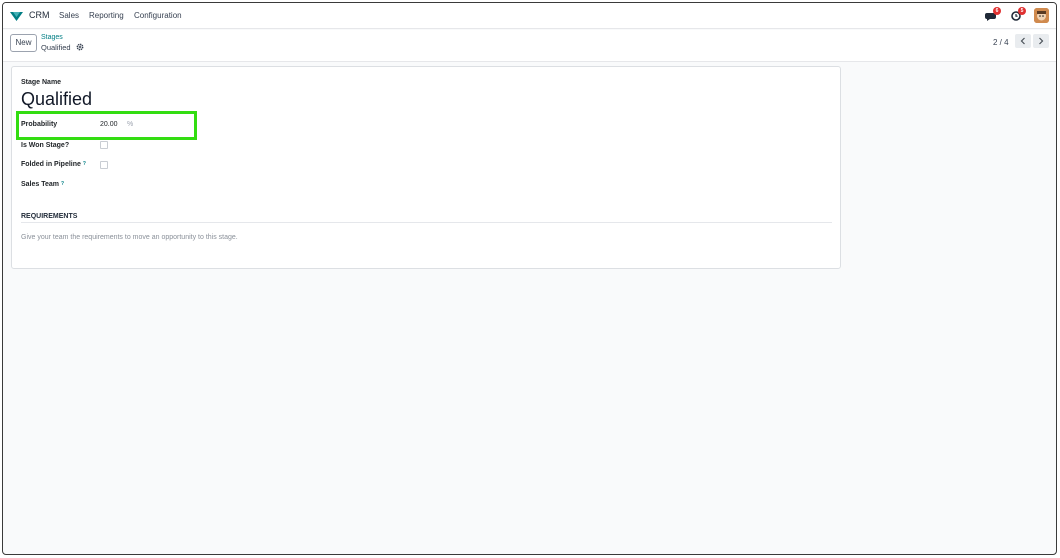 This screenshot has height=558, width=1060. Describe the element at coordinates (1041, 15) in the screenshot. I see `user-avatar` at that location.